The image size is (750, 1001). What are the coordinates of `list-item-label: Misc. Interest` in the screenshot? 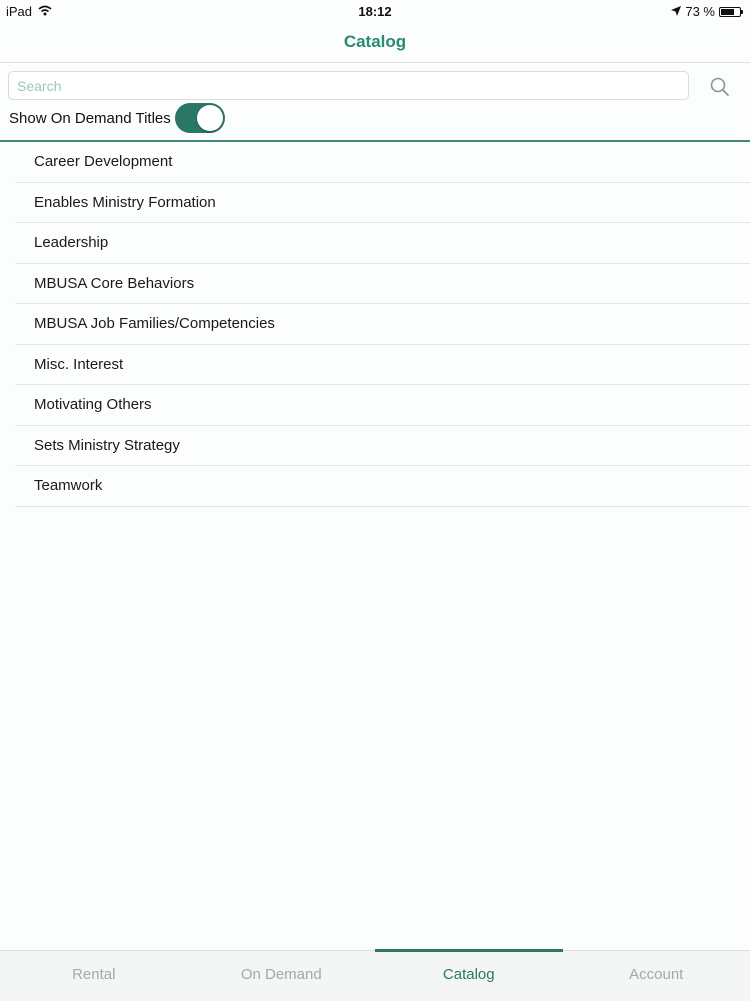 It's located at (78, 364).